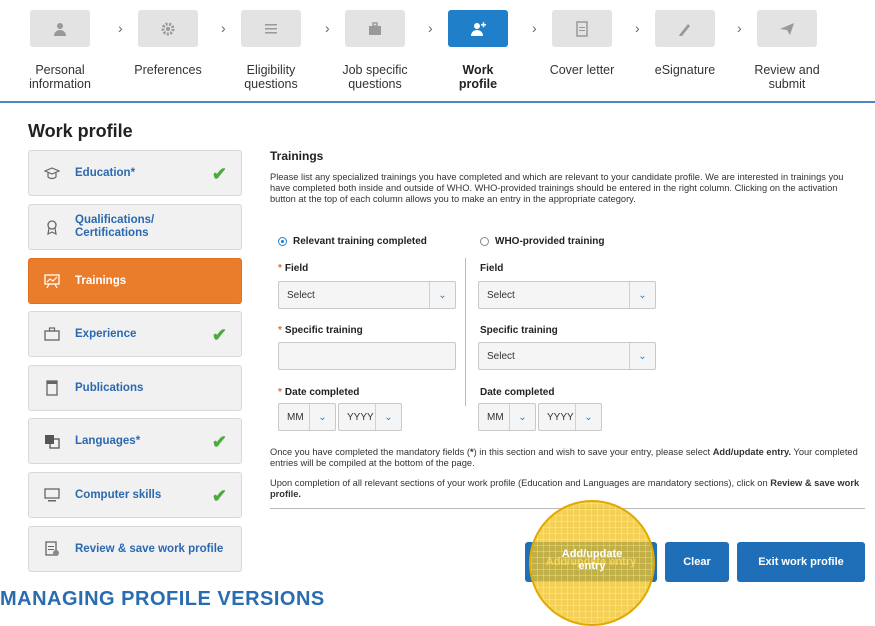 The height and width of the screenshot is (626, 875). I want to click on clear-button: Clear, so click(697, 562).